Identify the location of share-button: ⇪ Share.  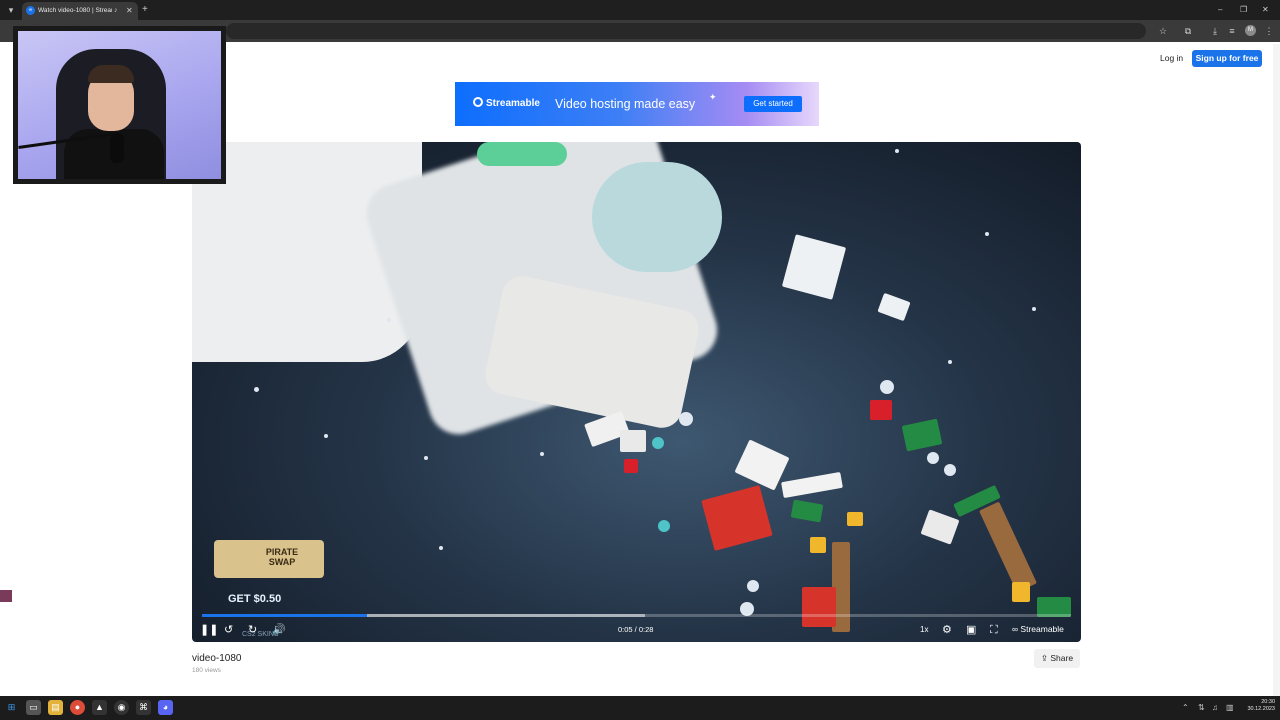
(1057, 658).